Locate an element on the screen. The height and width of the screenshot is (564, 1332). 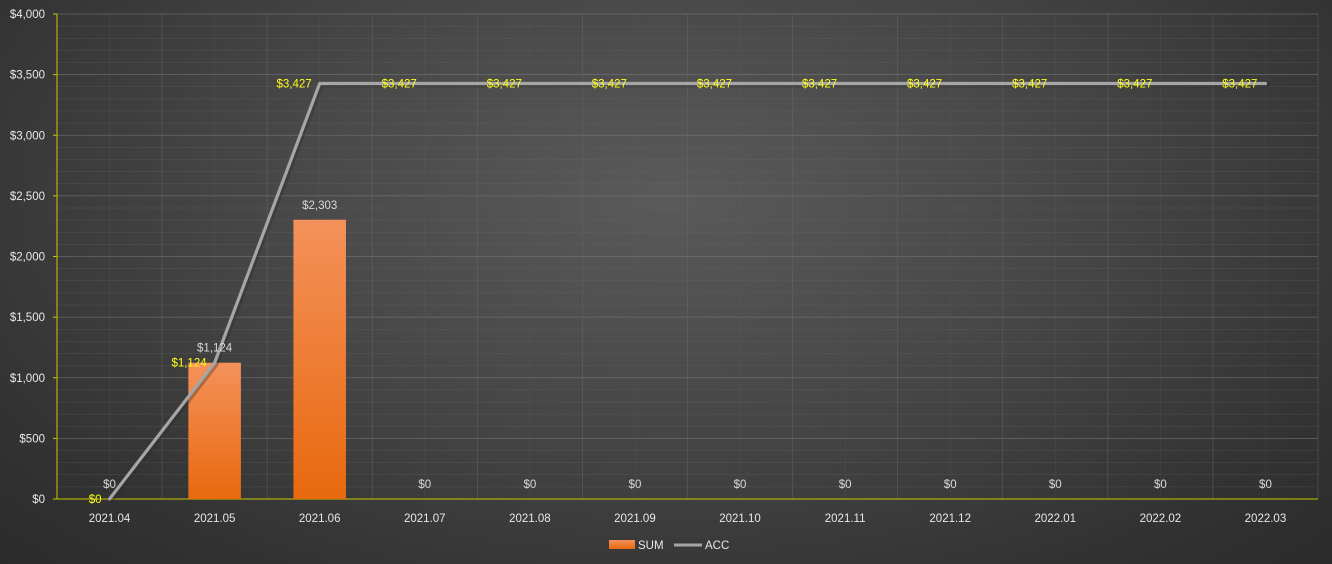
legend-sum-swatch is located at coordinates (622, 544).